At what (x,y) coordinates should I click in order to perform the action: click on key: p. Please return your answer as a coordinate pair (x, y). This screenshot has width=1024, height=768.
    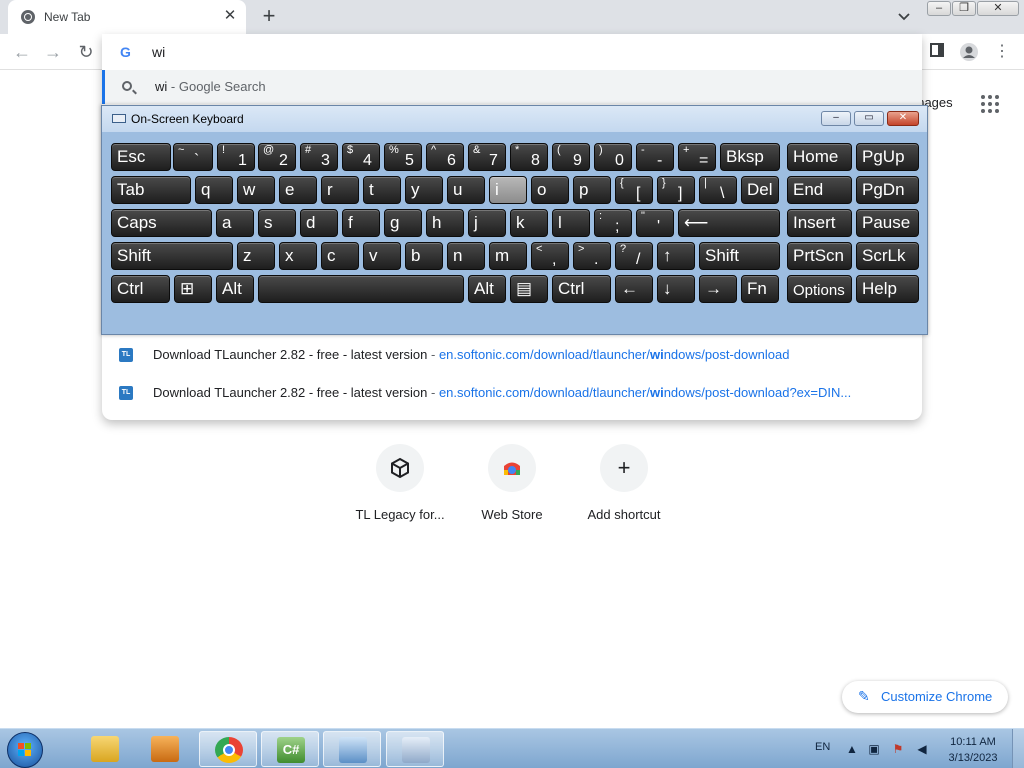
    Looking at the image, I should click on (592, 190).